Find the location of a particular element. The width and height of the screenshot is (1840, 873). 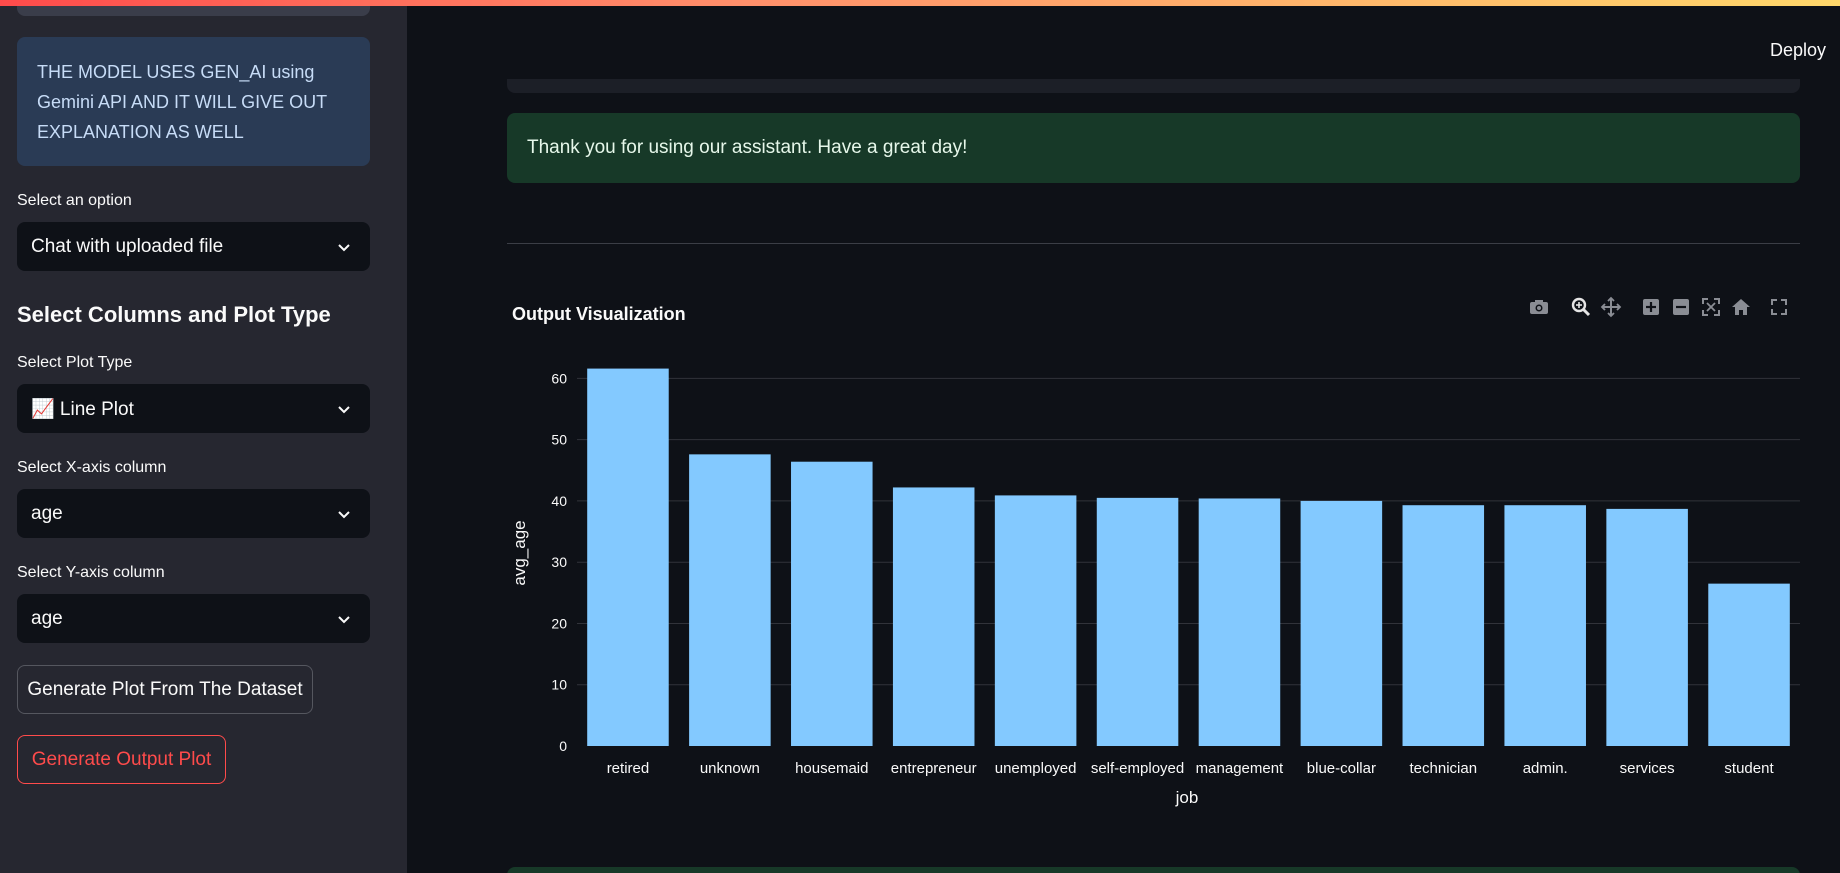

option-label: Select an option is located at coordinates (74, 200).